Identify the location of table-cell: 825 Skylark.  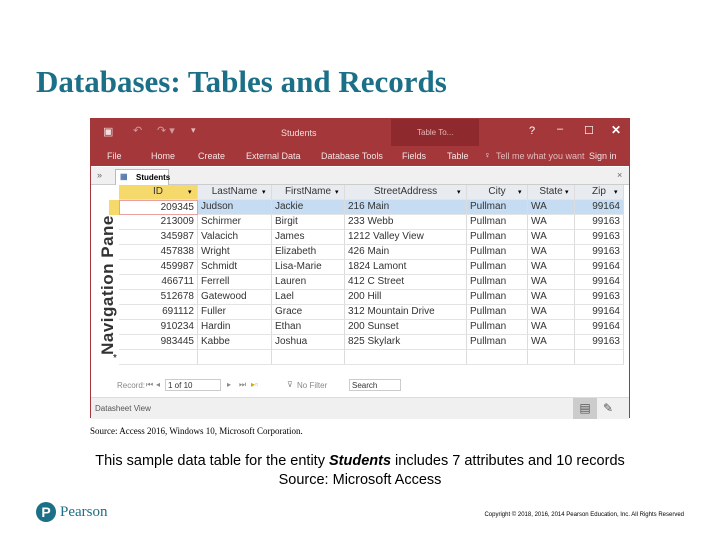
(406, 342).